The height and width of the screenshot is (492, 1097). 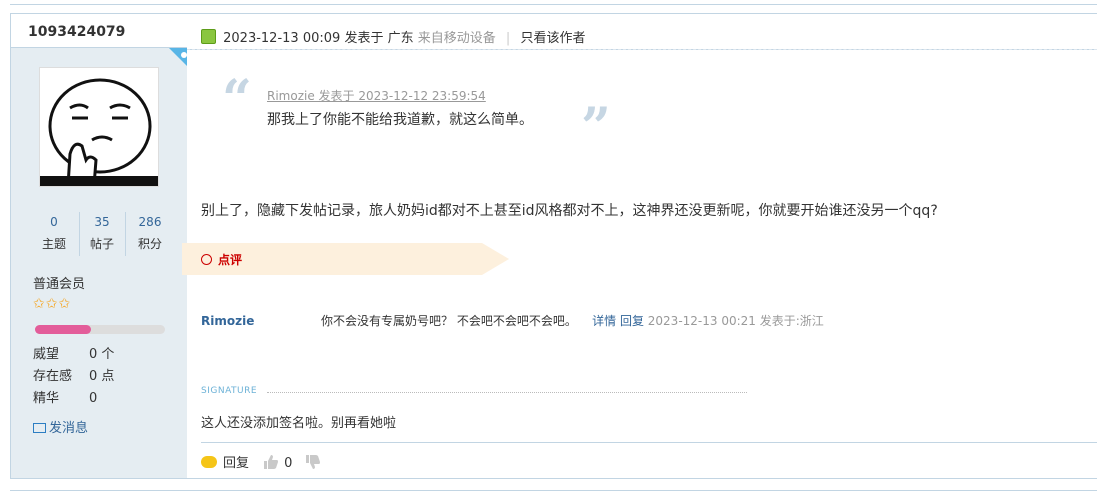 I want to click on quote-close-icon: ”, so click(x=596, y=127).